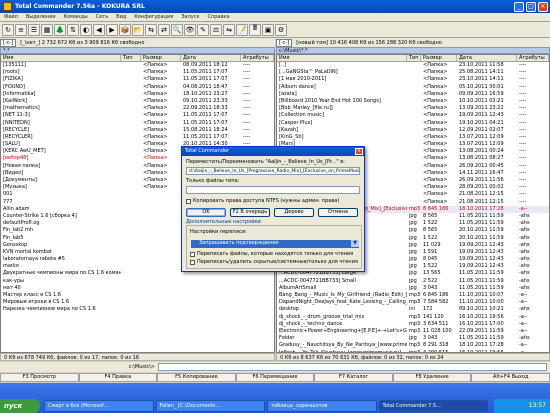 Image resolution: width=550 pixels, height=413 pixels. I want to click on pack-icon: 📦, so click(125, 29).